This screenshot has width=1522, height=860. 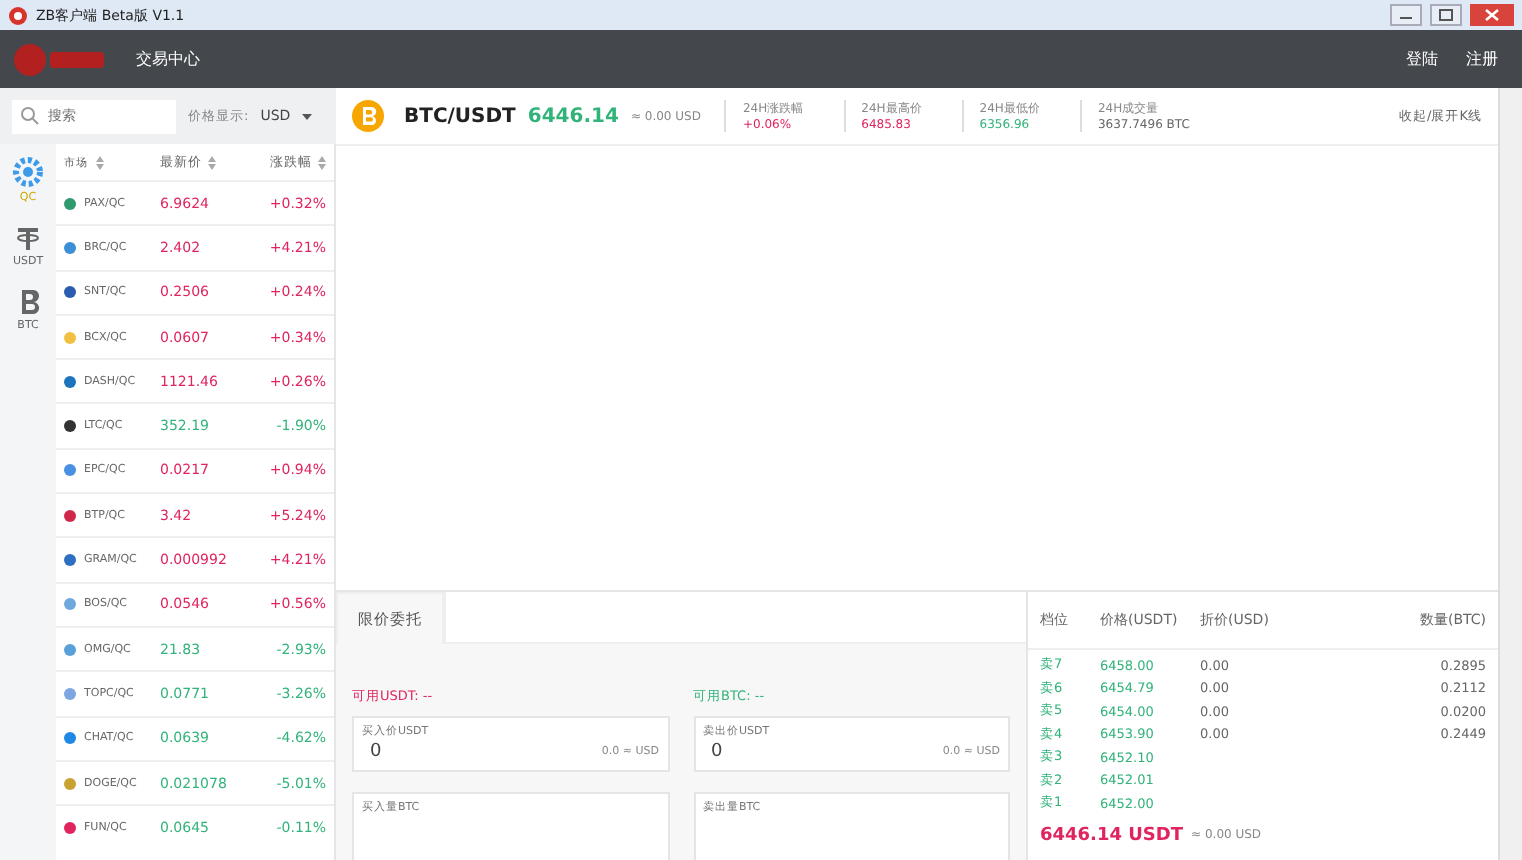 I want to click on last-price: 6446.14 USDT, so click(x=1112, y=835).